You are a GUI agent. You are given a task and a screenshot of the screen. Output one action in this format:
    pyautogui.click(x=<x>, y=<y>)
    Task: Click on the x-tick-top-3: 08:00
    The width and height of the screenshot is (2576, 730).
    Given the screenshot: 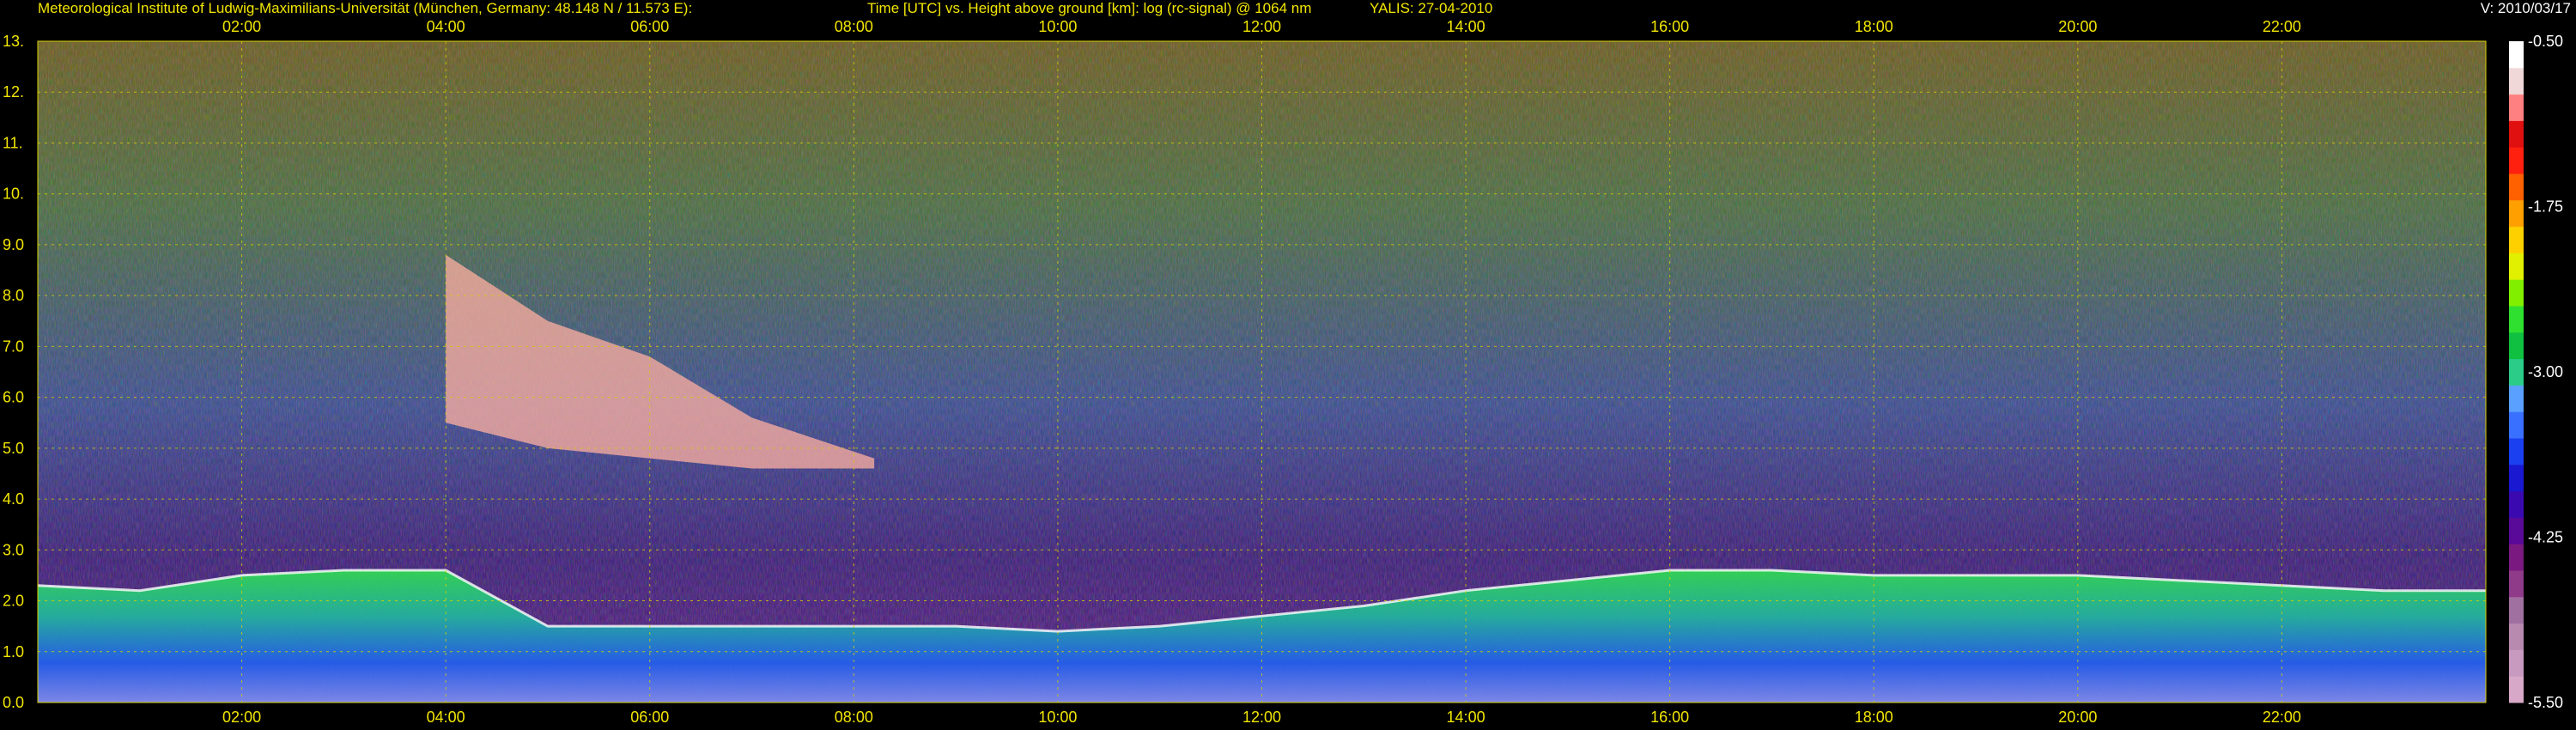 What is the action you would take?
    pyautogui.click(x=854, y=26)
    